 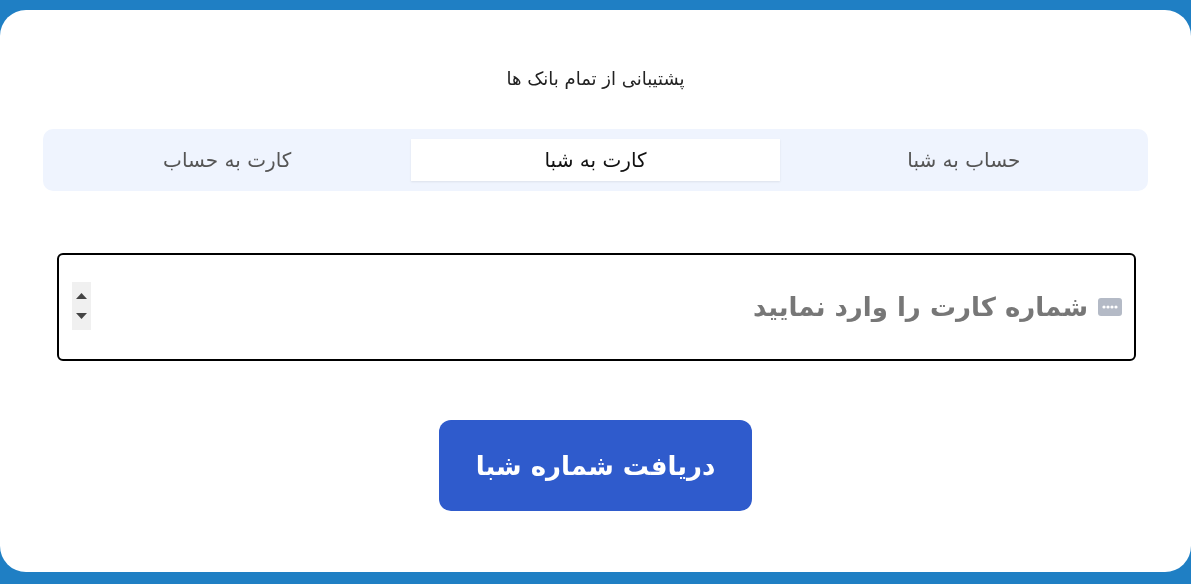 What do you see at coordinates (595, 465) in the screenshot?
I see `submit-button: دریافت شماره شبا` at bounding box center [595, 465].